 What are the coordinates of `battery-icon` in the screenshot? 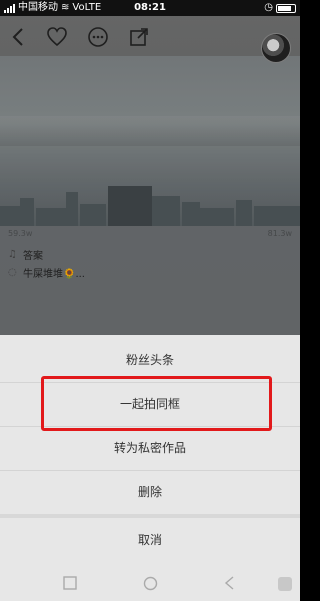 It's located at (286, 8).